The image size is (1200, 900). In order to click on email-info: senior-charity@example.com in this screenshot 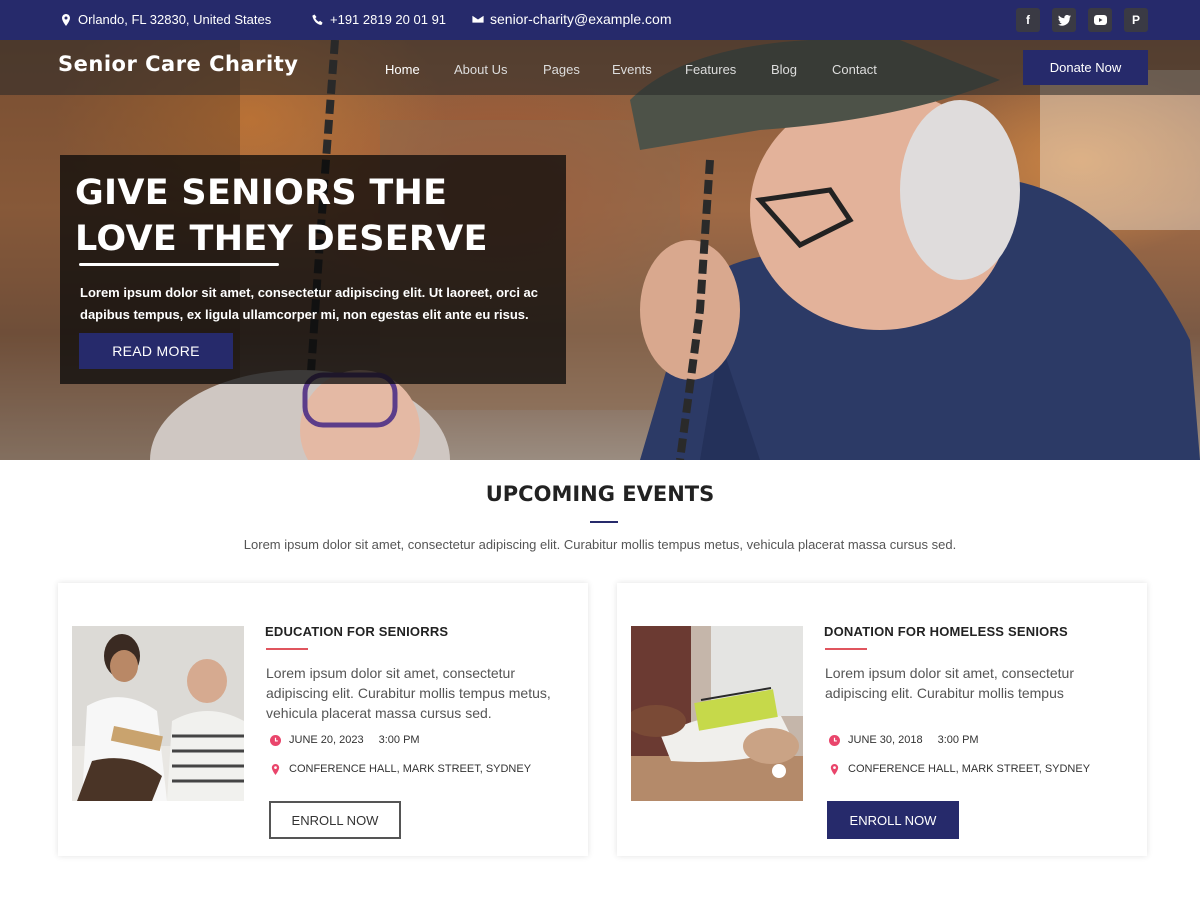, I will do `click(572, 19)`.